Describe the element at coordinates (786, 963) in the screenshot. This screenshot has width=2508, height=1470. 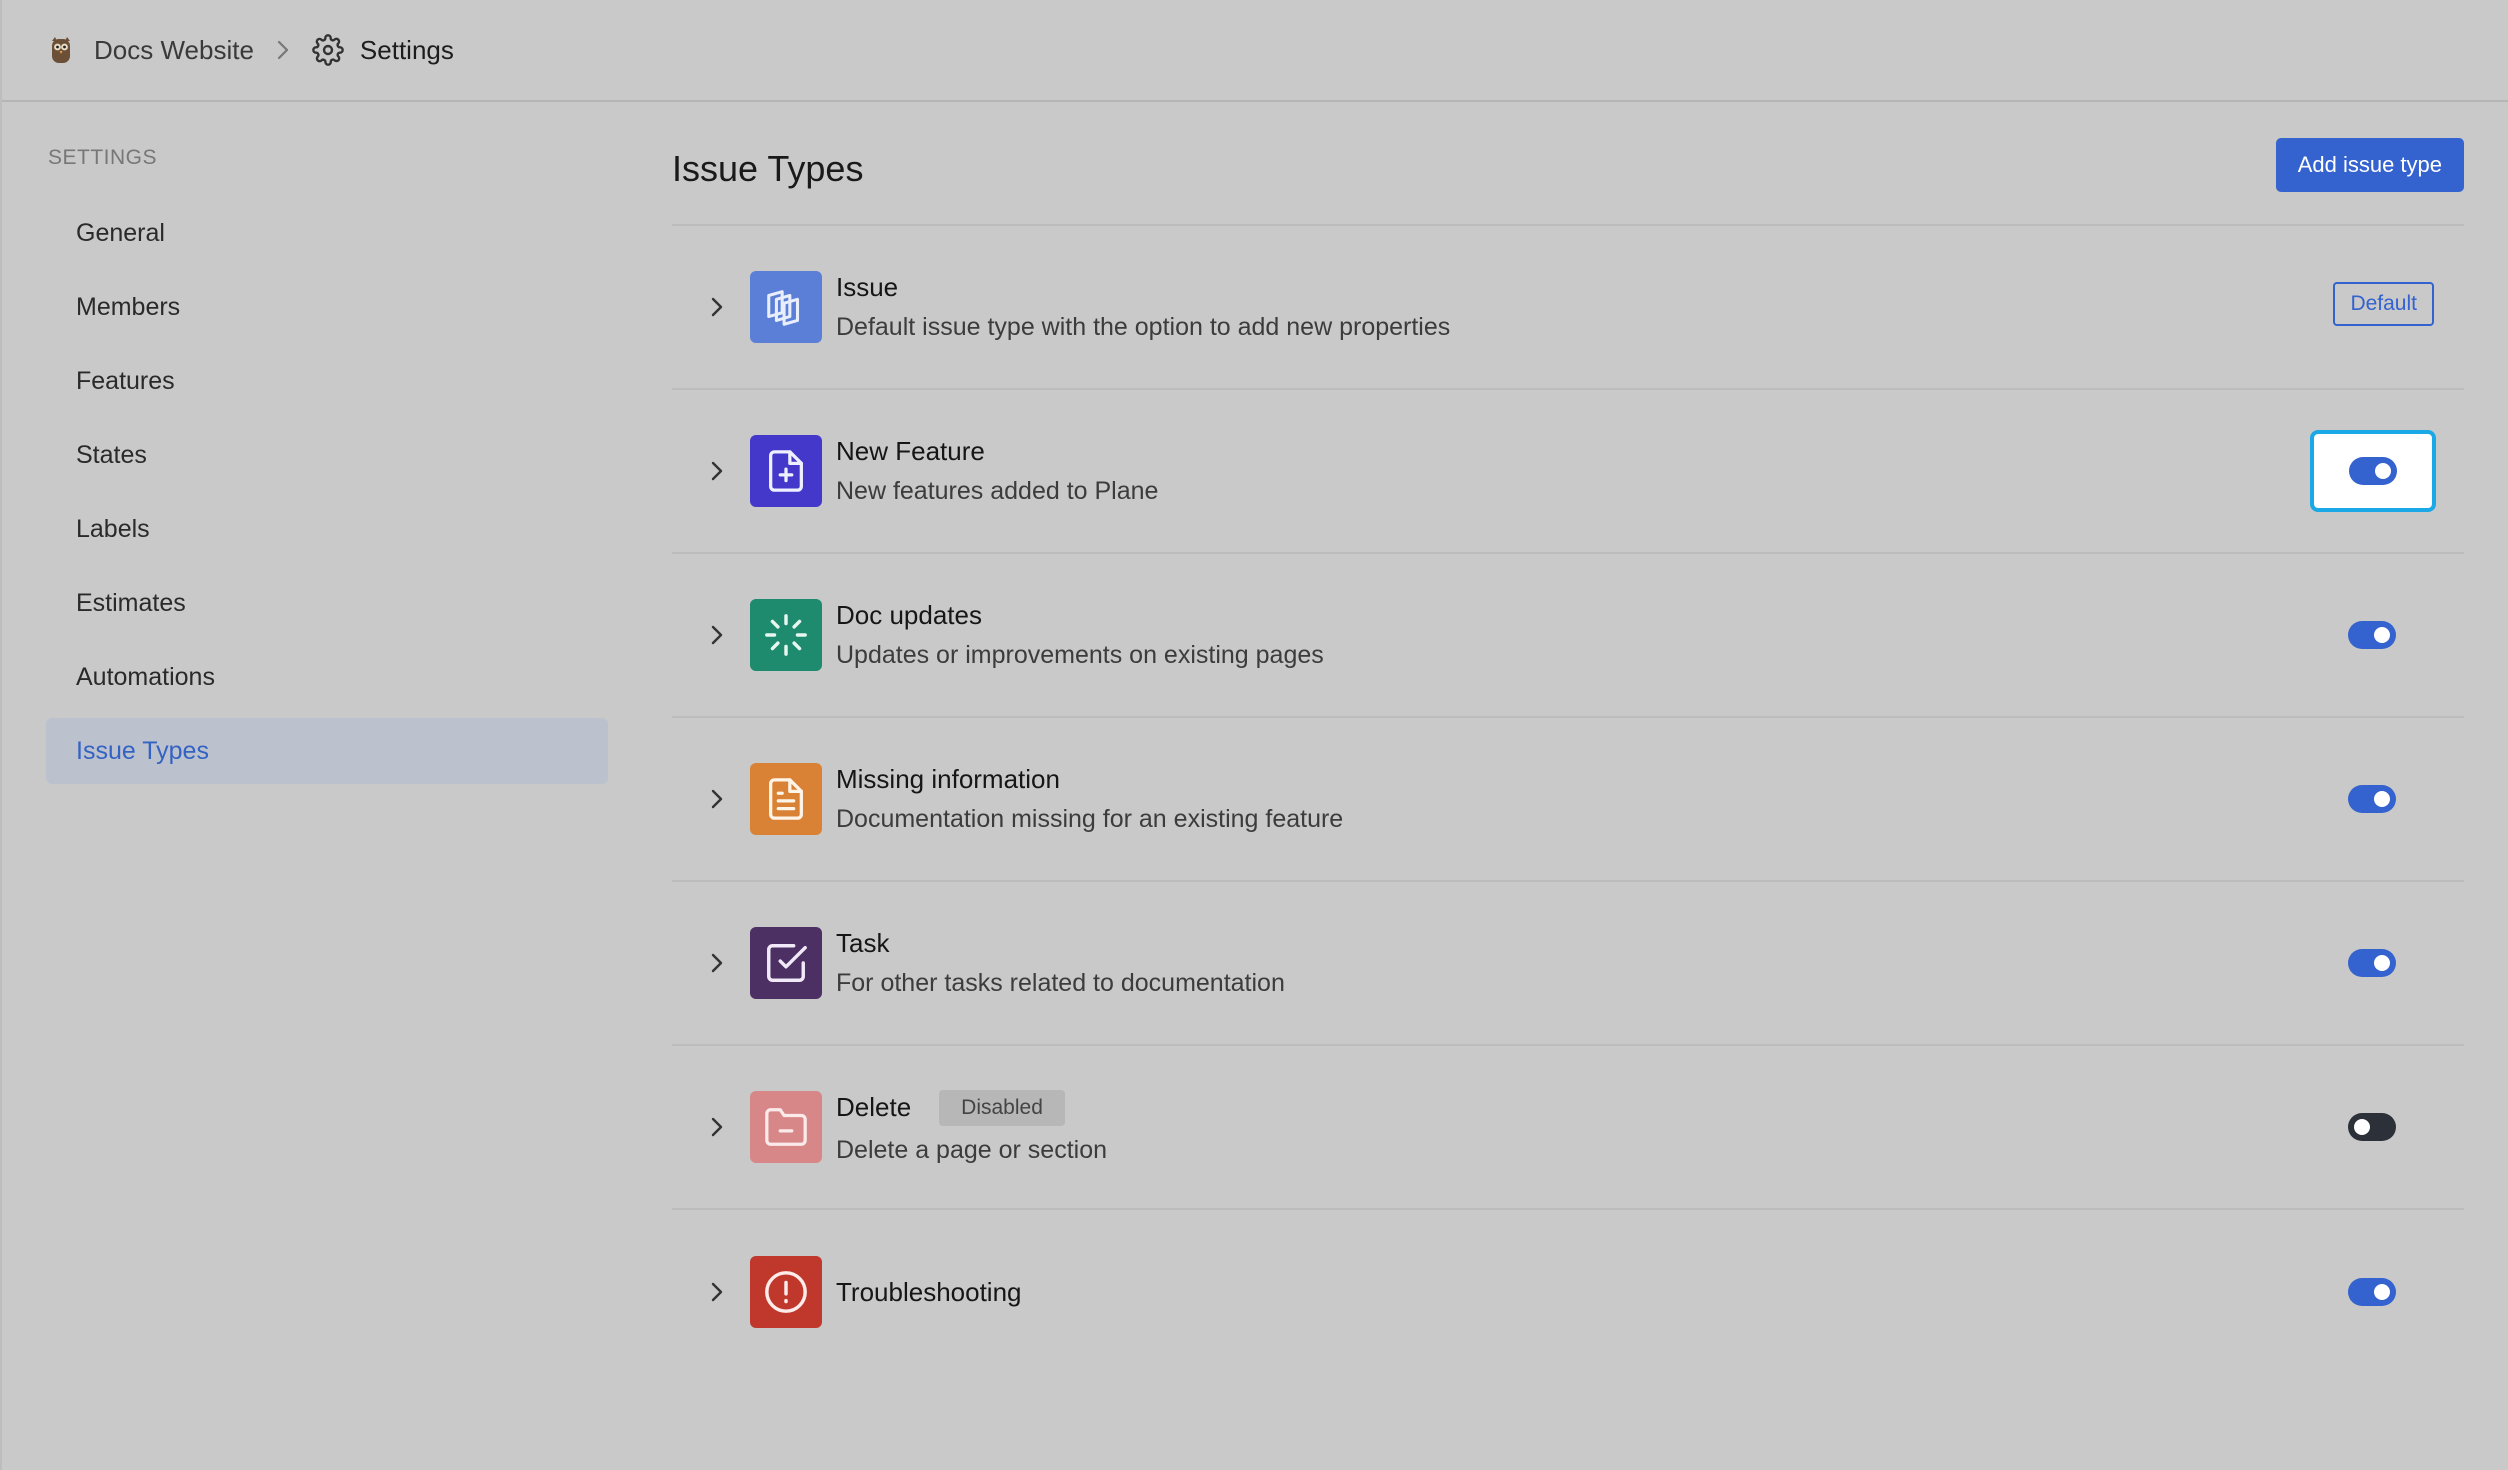
I see `check-square-icon` at that location.